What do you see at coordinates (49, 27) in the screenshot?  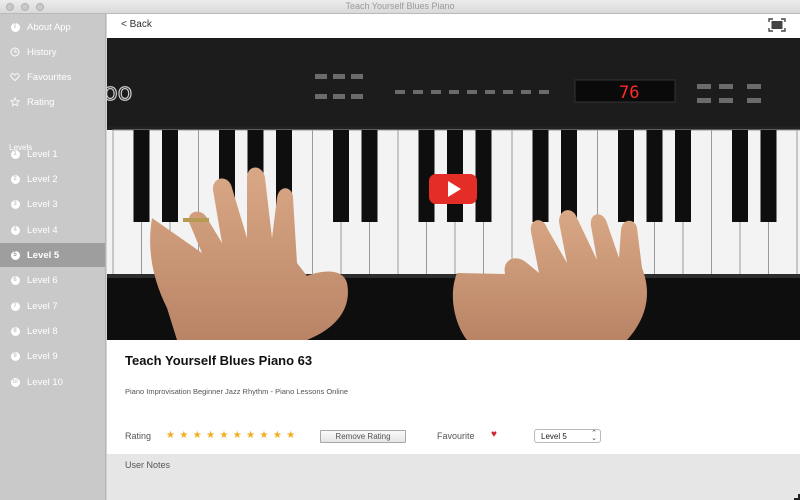 I see `sidebar-item-label: About App` at bounding box center [49, 27].